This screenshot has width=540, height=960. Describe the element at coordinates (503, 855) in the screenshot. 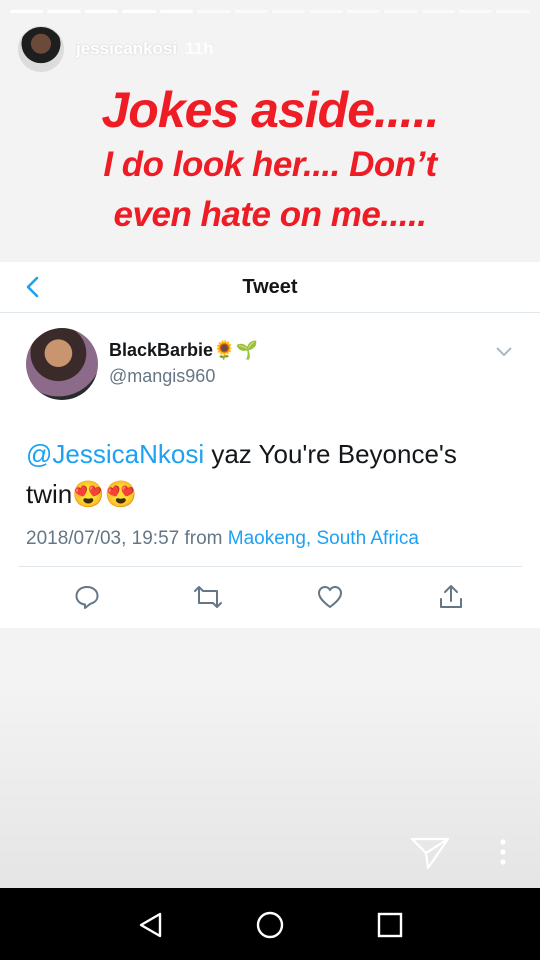

I see `more-icon` at that location.